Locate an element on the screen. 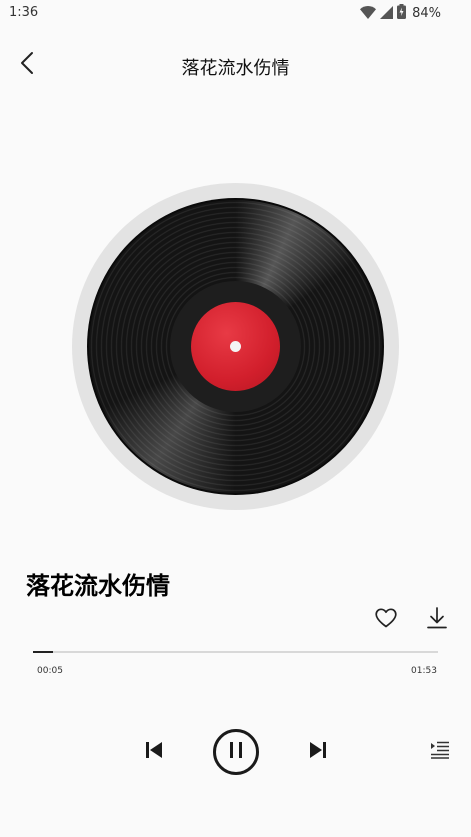 Image resolution: width=471 pixels, height=837 pixels. next-button is located at coordinates (318, 752).